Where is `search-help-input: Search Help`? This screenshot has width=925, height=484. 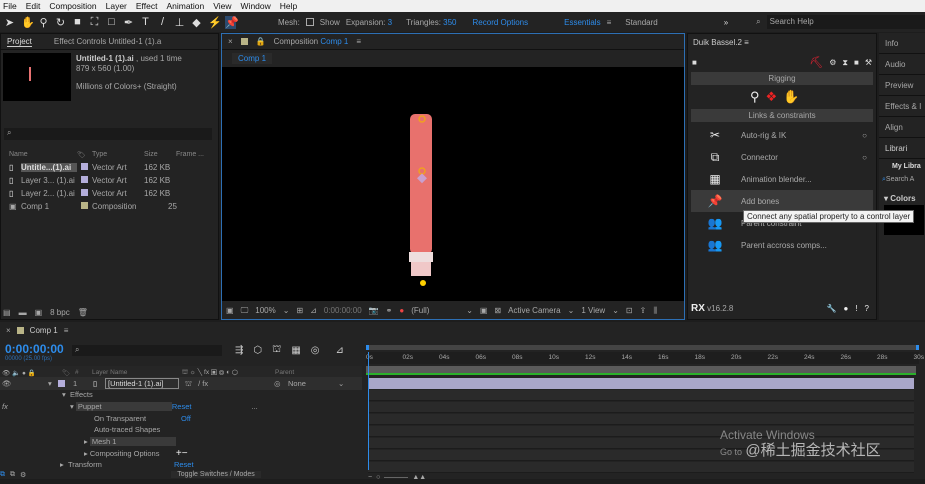 search-help-input: Search Help is located at coordinates (845, 22).